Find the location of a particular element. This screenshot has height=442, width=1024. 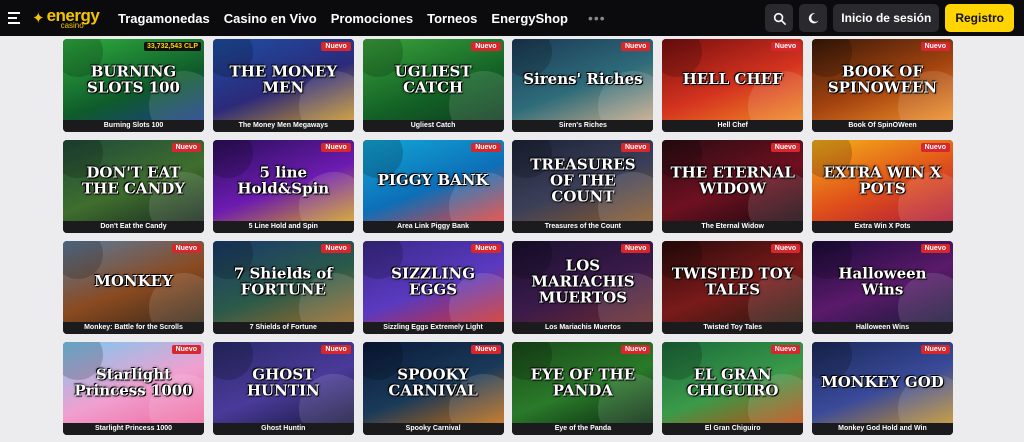

login-button: Inicio de sesión is located at coordinates (886, 18).